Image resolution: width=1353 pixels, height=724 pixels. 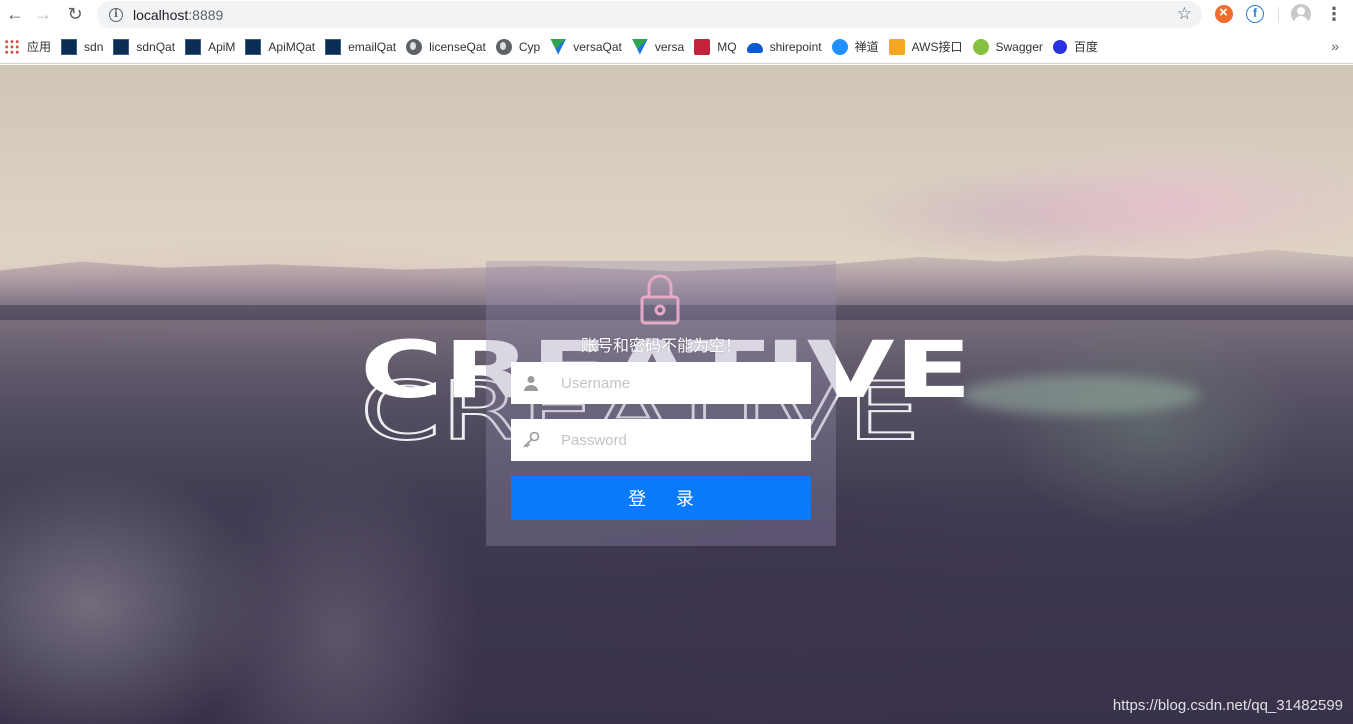 I want to click on bookmark-apim: ApiM, so click(x=211, y=47).